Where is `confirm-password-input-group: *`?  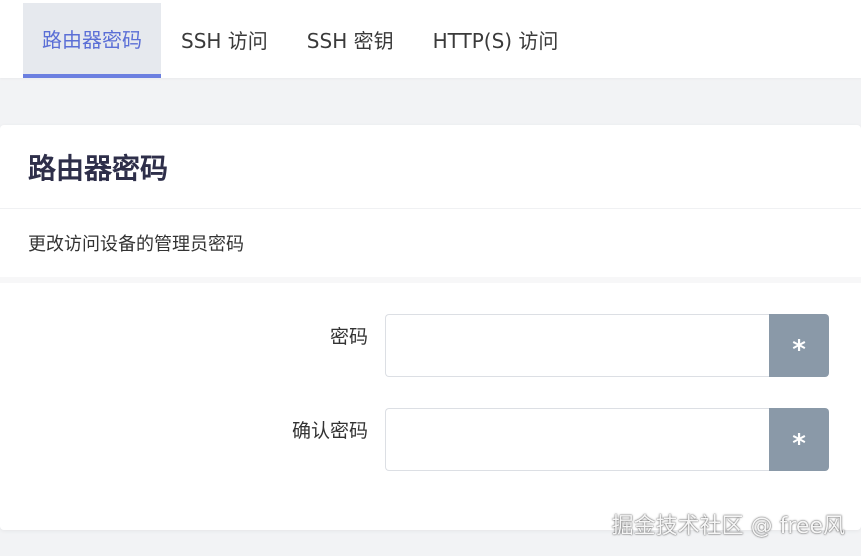
confirm-password-input-group: * is located at coordinates (607, 439).